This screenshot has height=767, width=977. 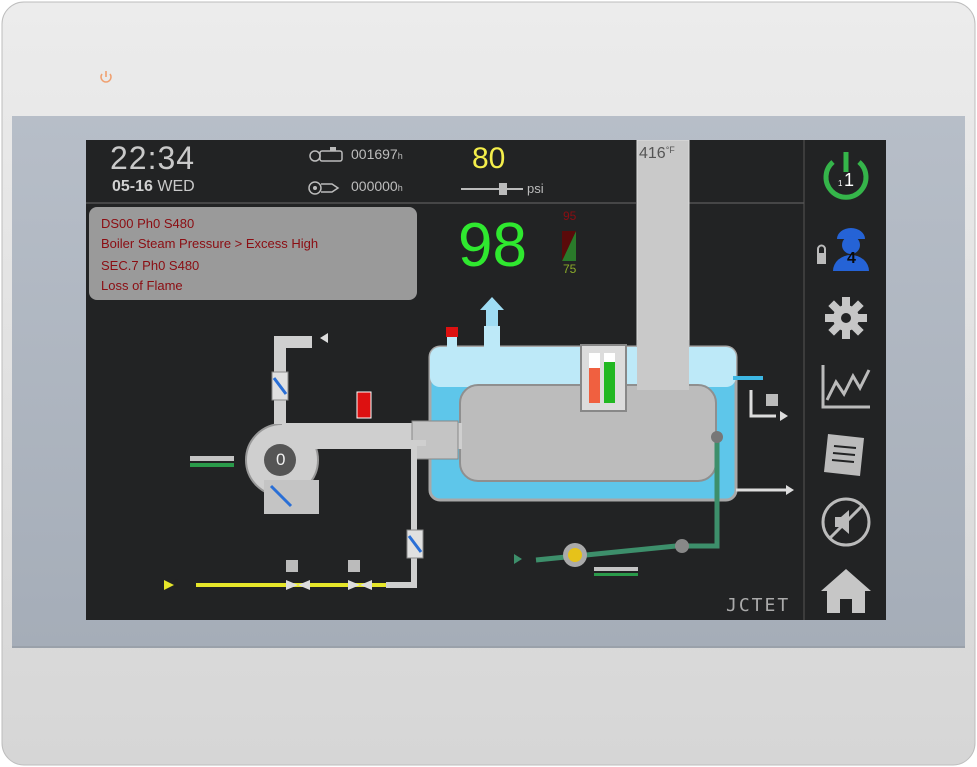 What do you see at coordinates (142, 285) in the screenshot?
I see `alarm-line-4: Loss of Flame` at bounding box center [142, 285].